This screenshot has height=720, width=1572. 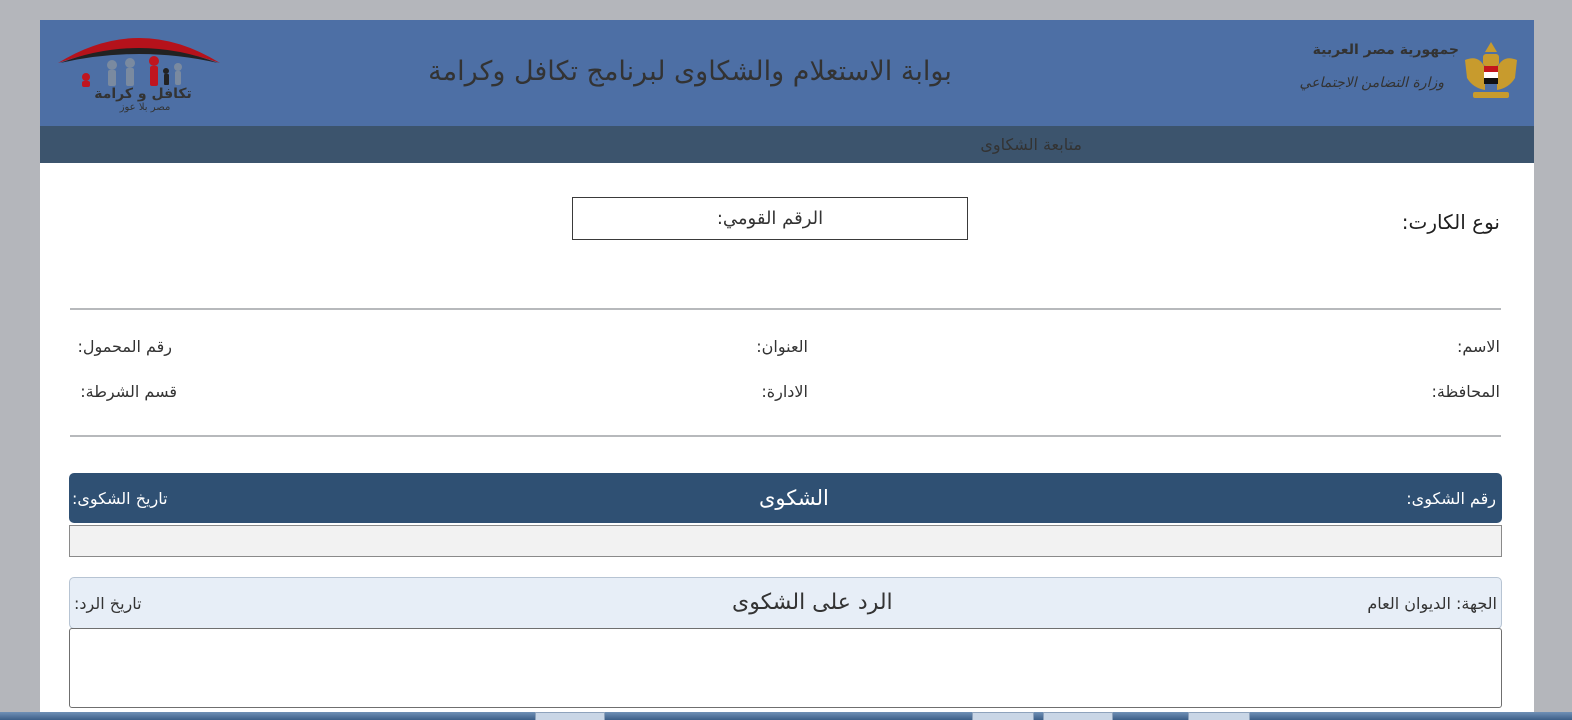 I want to click on logo-tagline: مصر بلا عوز, so click(x=145, y=107).